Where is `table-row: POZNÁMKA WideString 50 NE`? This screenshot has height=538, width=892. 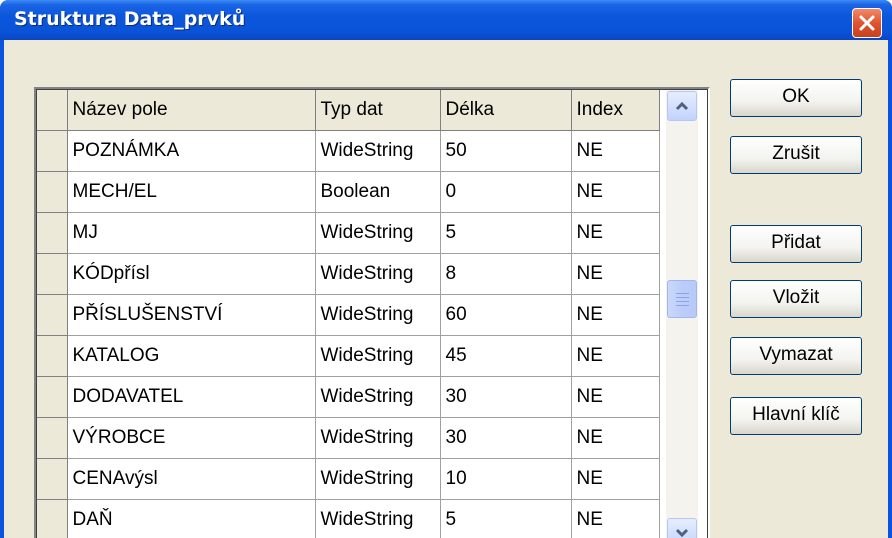
table-row: POZNÁMKA WideString 50 NE is located at coordinates (348, 151).